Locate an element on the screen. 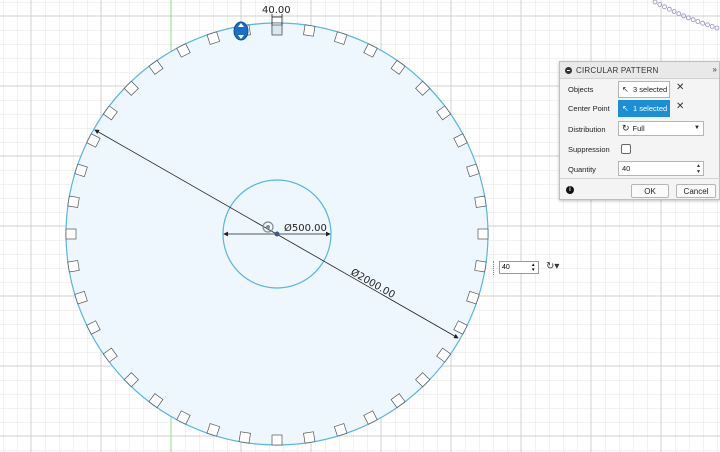 Image resolution: width=720 pixels, height=452 pixels. objects-select-button: ↖ 3 selected is located at coordinates (644, 89).